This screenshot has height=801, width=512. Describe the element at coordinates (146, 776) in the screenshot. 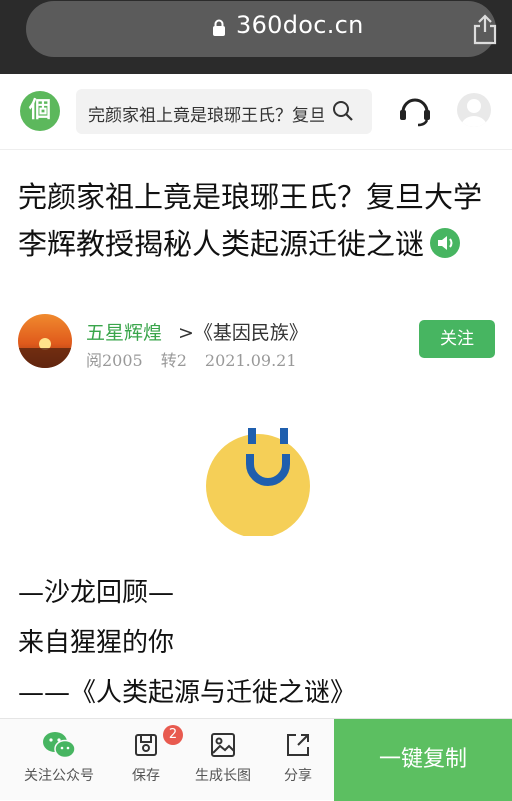

I see `save-label: 保存` at that location.